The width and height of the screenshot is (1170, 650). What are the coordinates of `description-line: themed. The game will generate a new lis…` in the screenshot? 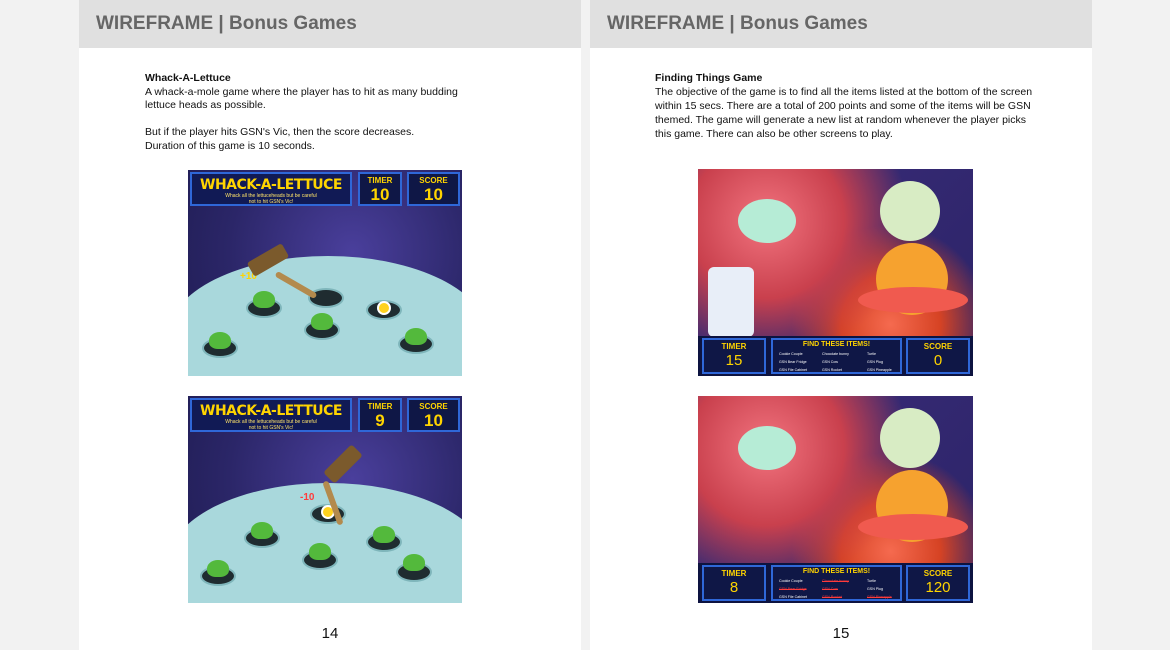 It's located at (841, 120).